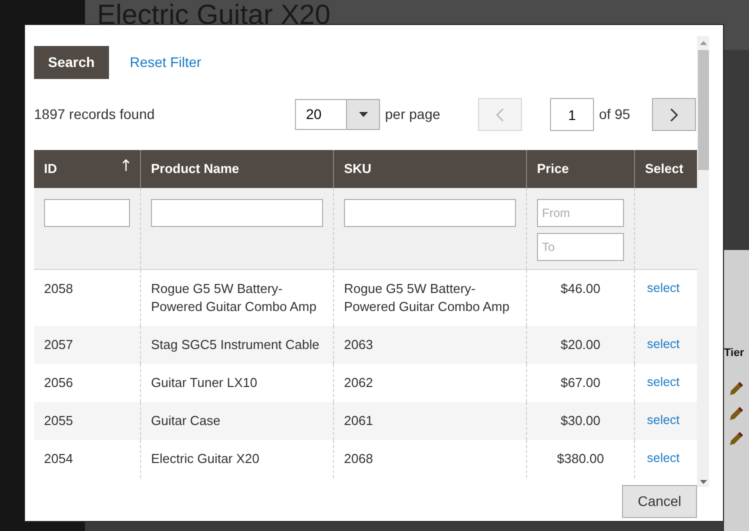 The width and height of the screenshot is (749, 531). I want to click on chevron-right-icon, so click(674, 115).